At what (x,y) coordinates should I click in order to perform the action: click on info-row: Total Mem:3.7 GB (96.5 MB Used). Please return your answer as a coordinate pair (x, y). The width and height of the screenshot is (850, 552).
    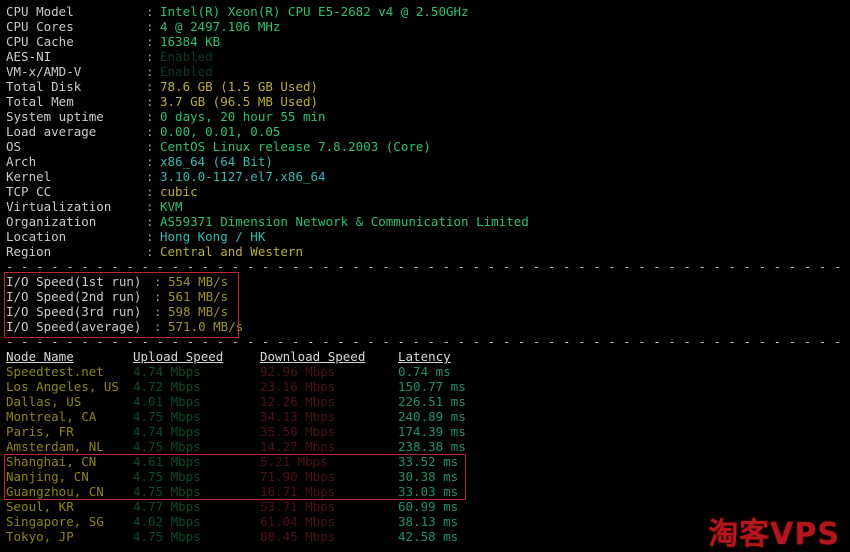
    Looking at the image, I should click on (428, 101).